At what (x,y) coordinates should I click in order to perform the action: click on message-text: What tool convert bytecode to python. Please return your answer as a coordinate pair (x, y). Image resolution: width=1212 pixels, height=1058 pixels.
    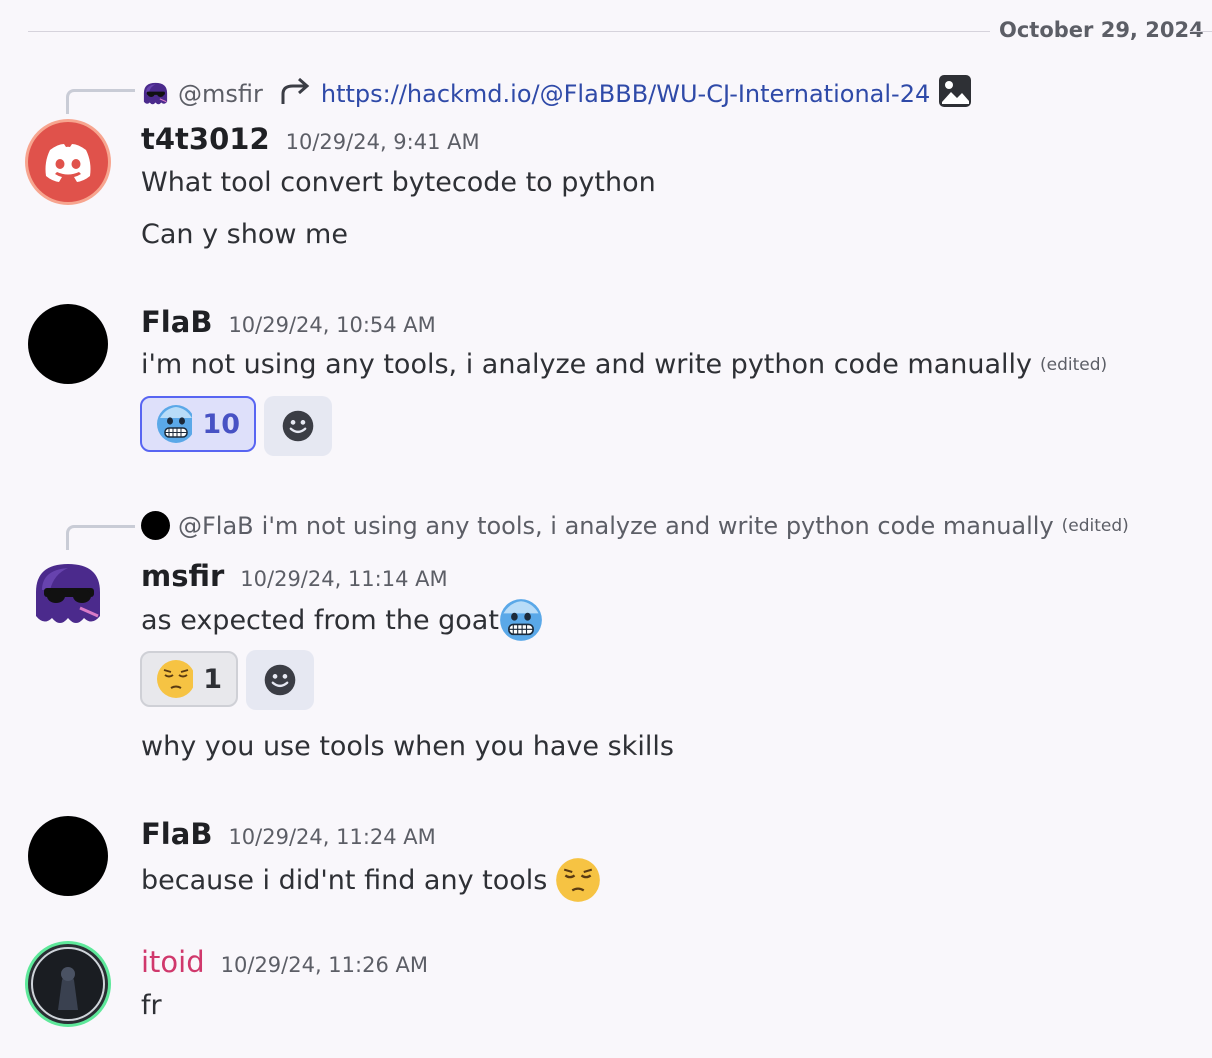
    Looking at the image, I should click on (398, 182).